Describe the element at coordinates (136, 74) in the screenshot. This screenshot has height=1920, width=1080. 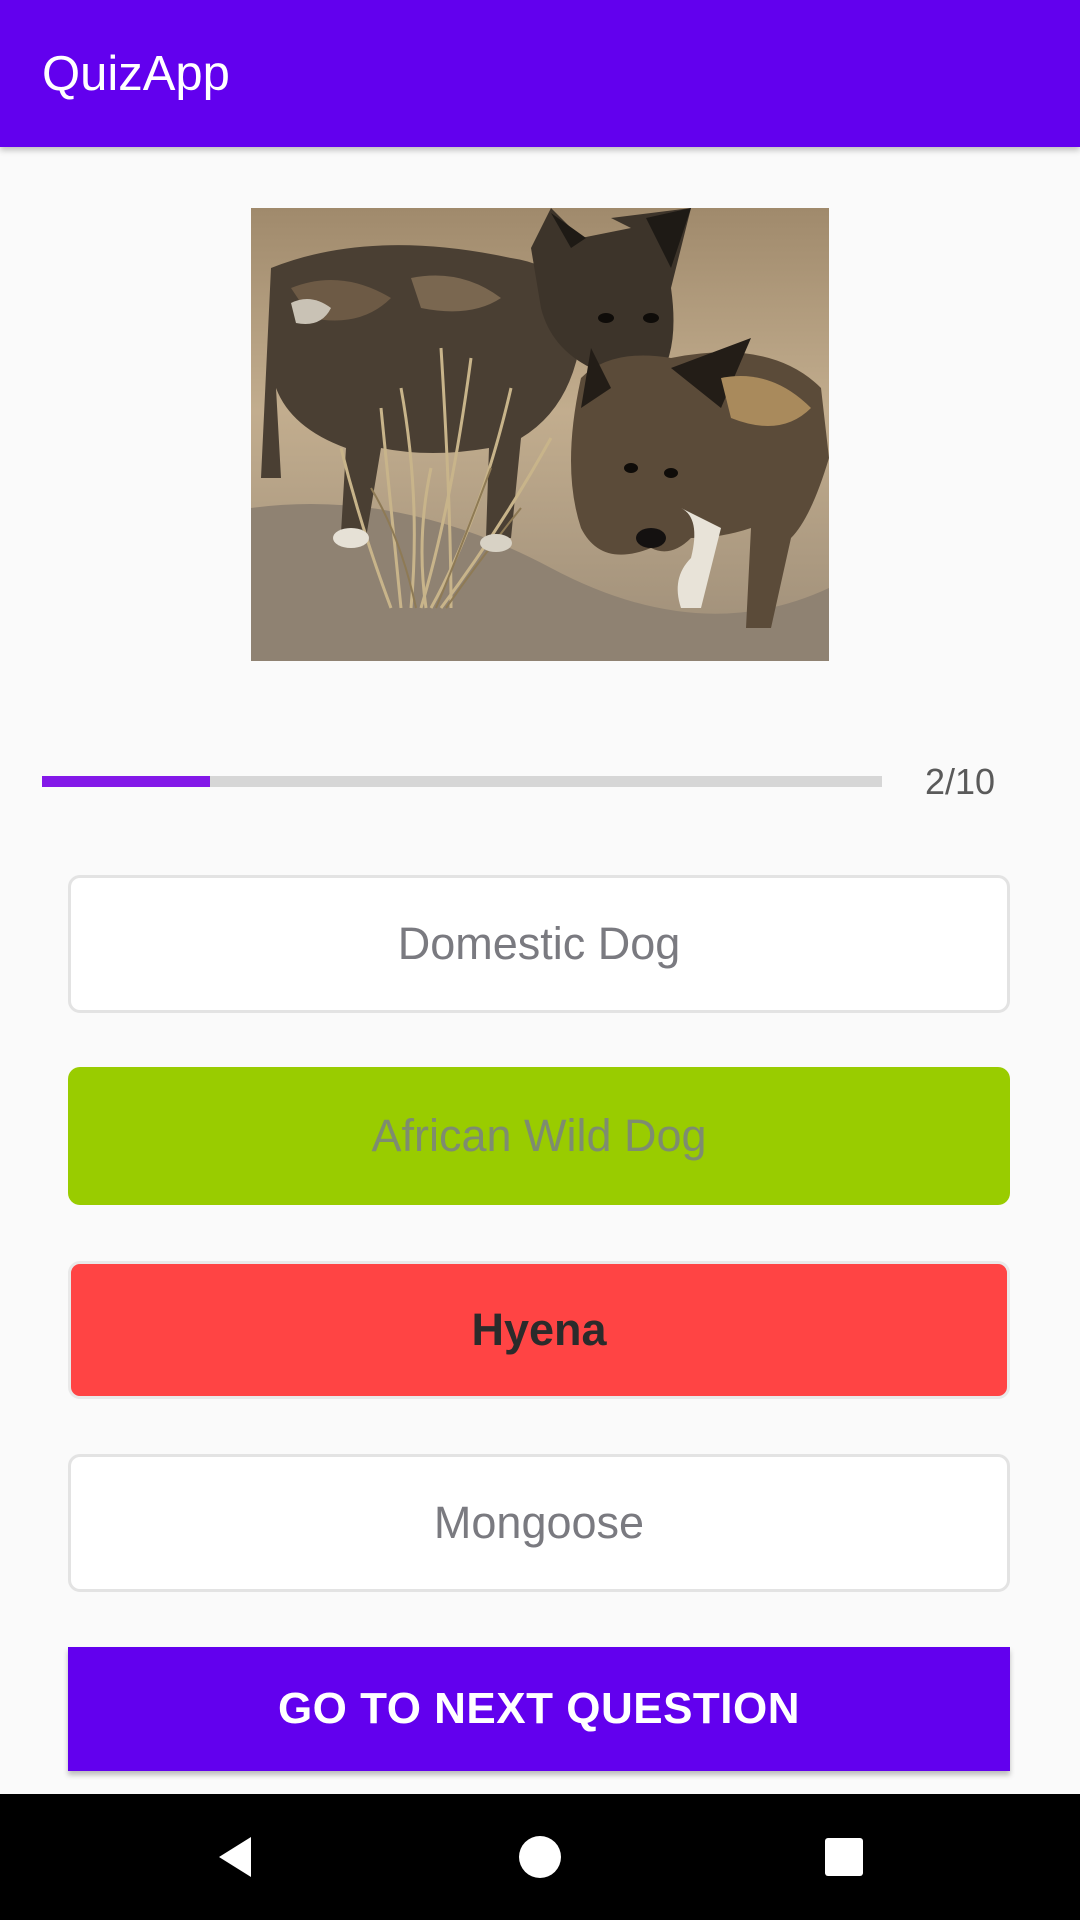
I see `app-title: QuizApp` at that location.